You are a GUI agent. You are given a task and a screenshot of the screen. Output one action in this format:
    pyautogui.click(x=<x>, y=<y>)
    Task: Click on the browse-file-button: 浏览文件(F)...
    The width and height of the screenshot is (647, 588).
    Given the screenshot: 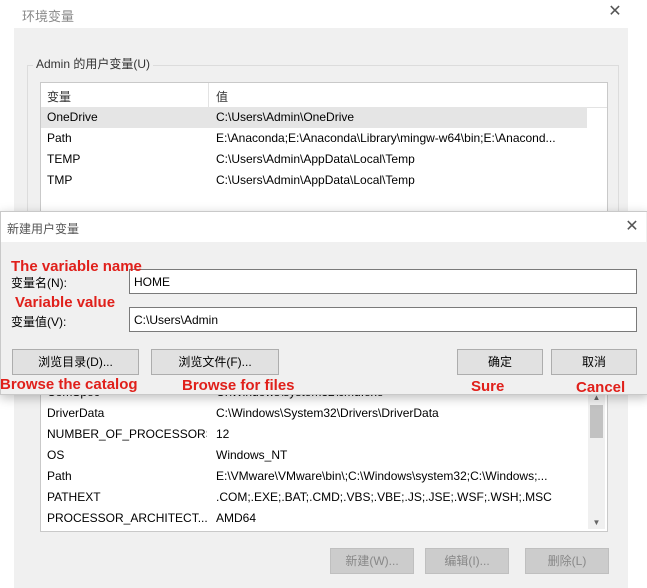 What is the action you would take?
    pyautogui.click(x=215, y=362)
    